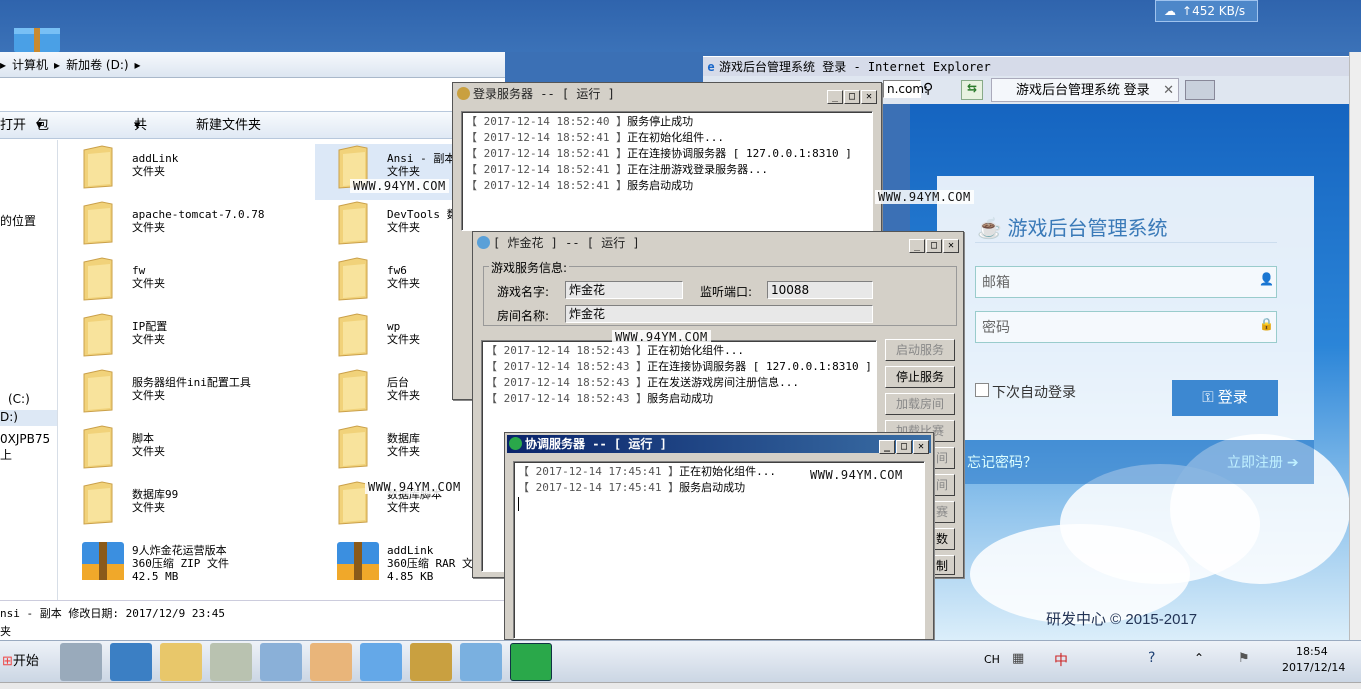 The image size is (1361, 689). I want to click on room-field: 炸金花, so click(719, 314).